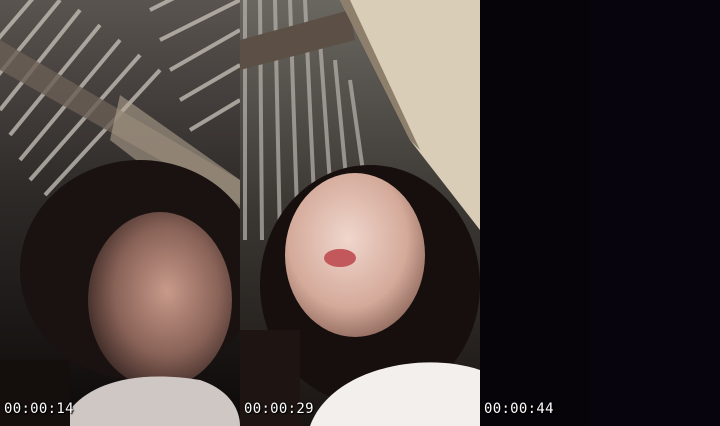 This screenshot has width=720, height=426. Describe the element at coordinates (39, 409) in the screenshot. I see `timestamp-label: 00:00:14` at that location.